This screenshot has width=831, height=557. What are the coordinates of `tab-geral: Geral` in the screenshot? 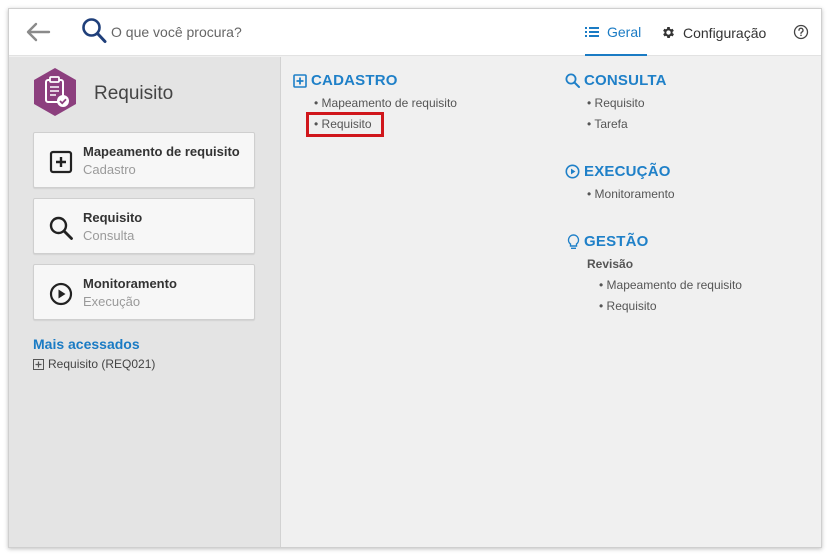 It's located at (616, 32).